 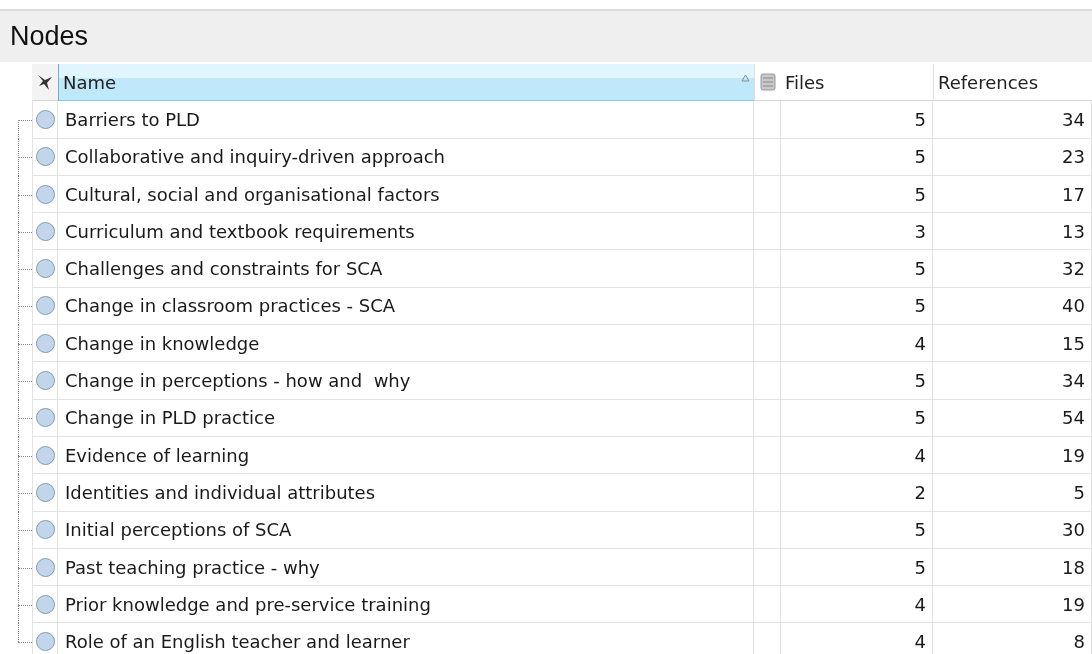 What do you see at coordinates (406, 605) in the screenshot?
I see `table-cell: Prior knowledge and pre-service training` at bounding box center [406, 605].